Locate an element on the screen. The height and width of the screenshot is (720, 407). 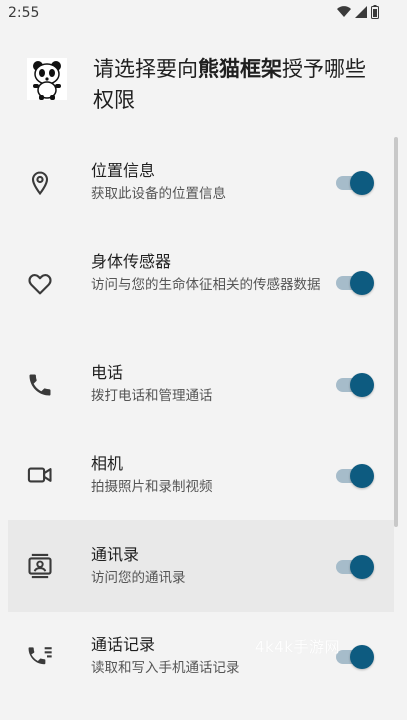
location-icon is located at coordinates (40, 183).